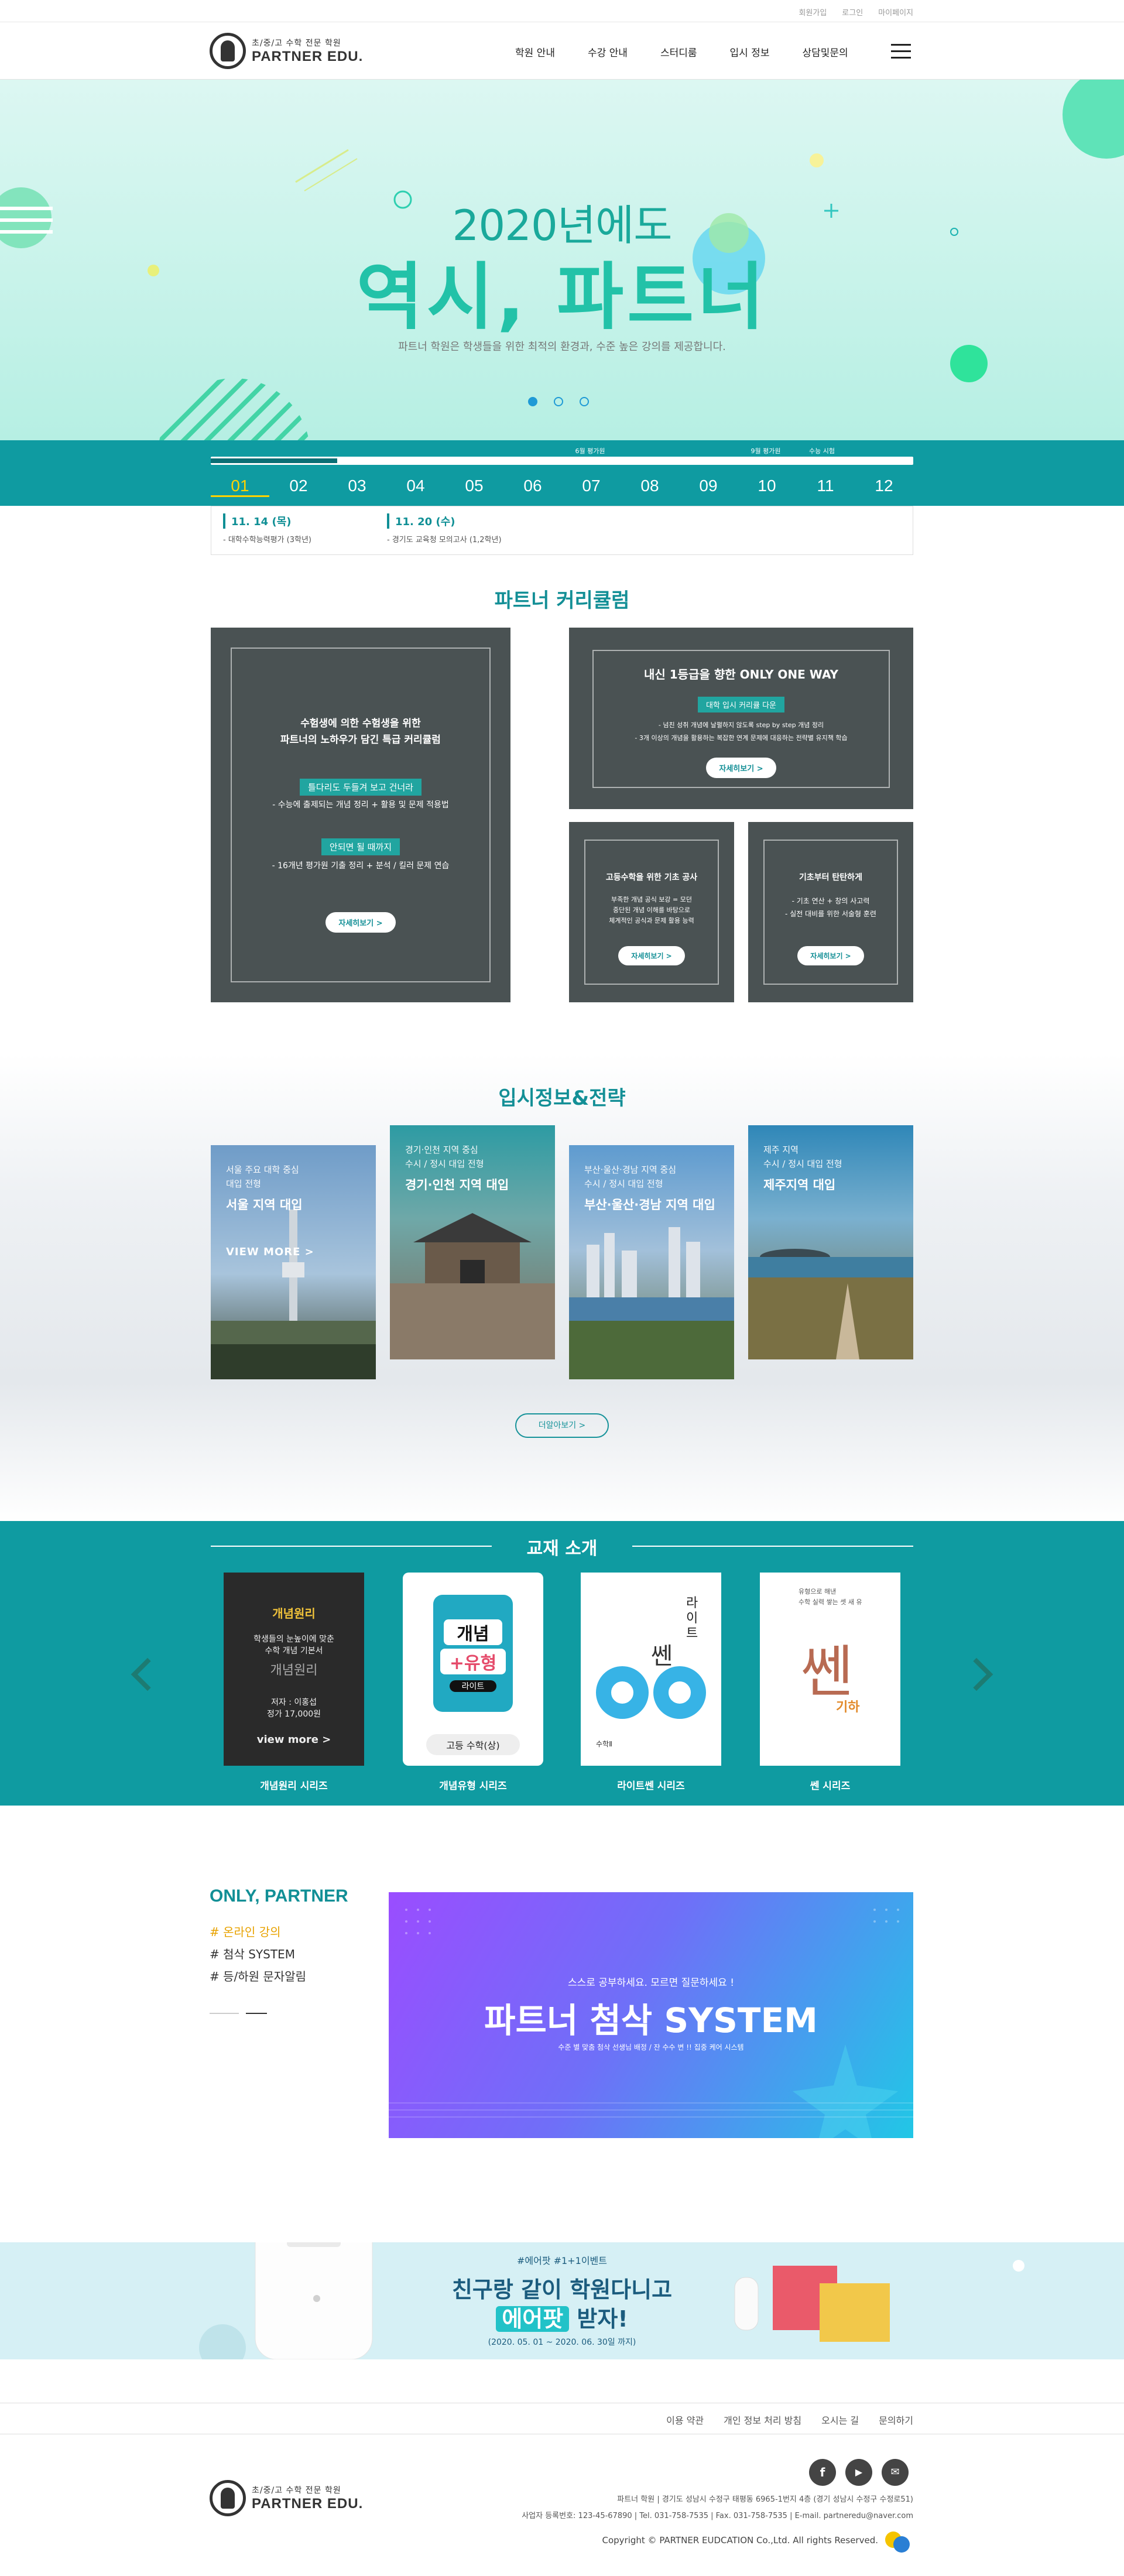 The image size is (1124, 2576). Describe the element at coordinates (253, 1953) in the screenshot. I see `only-item-feedback: # 첨삭 SYSTEM` at that location.